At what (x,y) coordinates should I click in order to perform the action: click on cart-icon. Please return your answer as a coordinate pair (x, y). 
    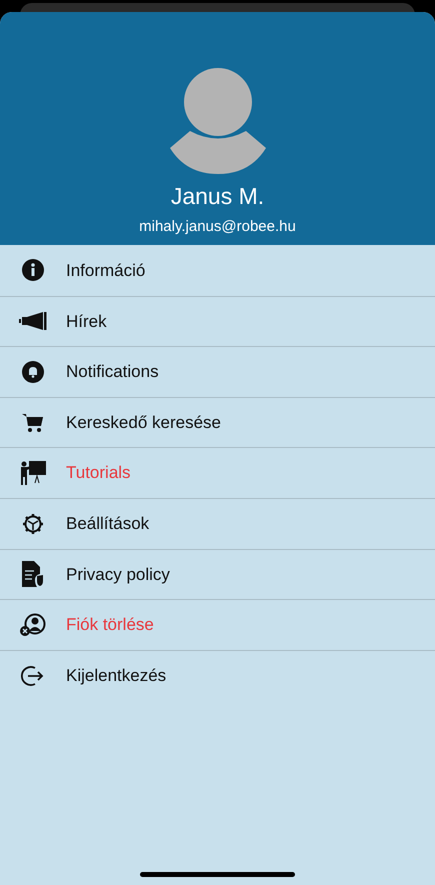
    Looking at the image, I should click on (33, 422).